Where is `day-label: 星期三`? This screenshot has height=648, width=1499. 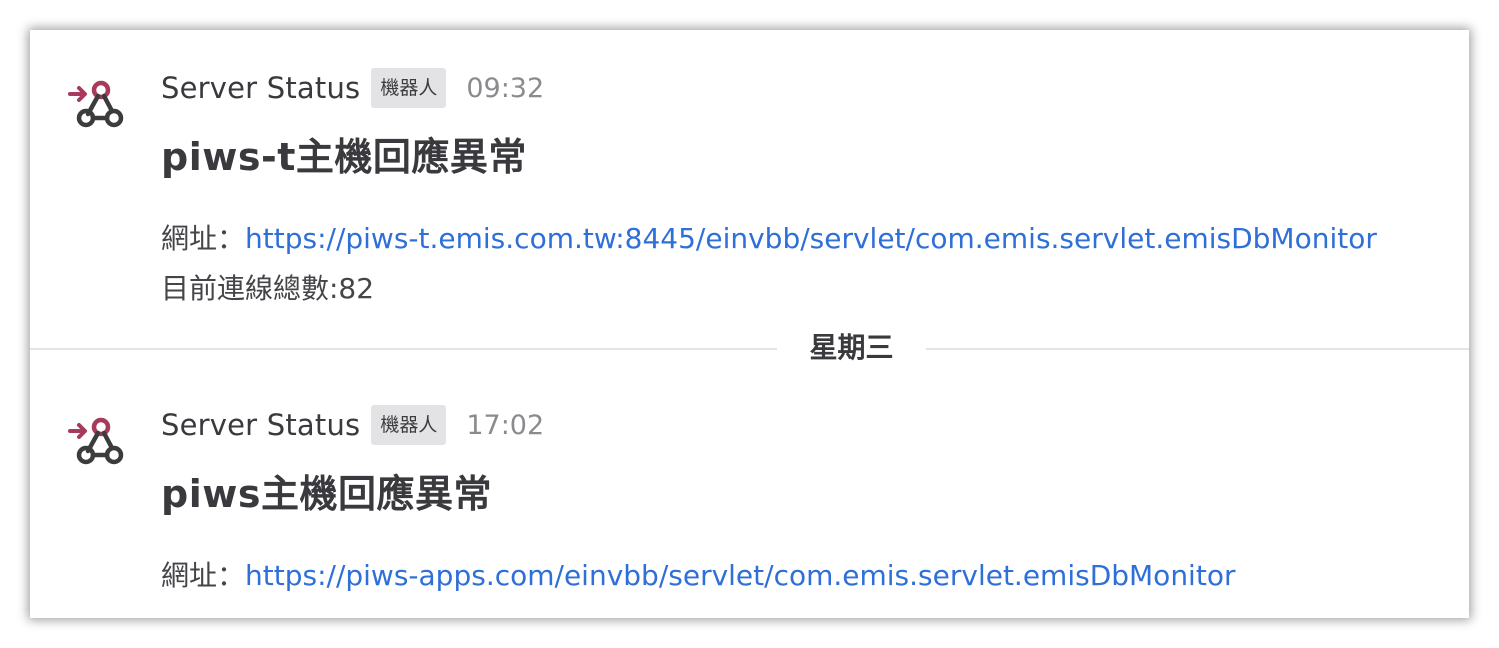 day-label: 星期三 is located at coordinates (851, 347).